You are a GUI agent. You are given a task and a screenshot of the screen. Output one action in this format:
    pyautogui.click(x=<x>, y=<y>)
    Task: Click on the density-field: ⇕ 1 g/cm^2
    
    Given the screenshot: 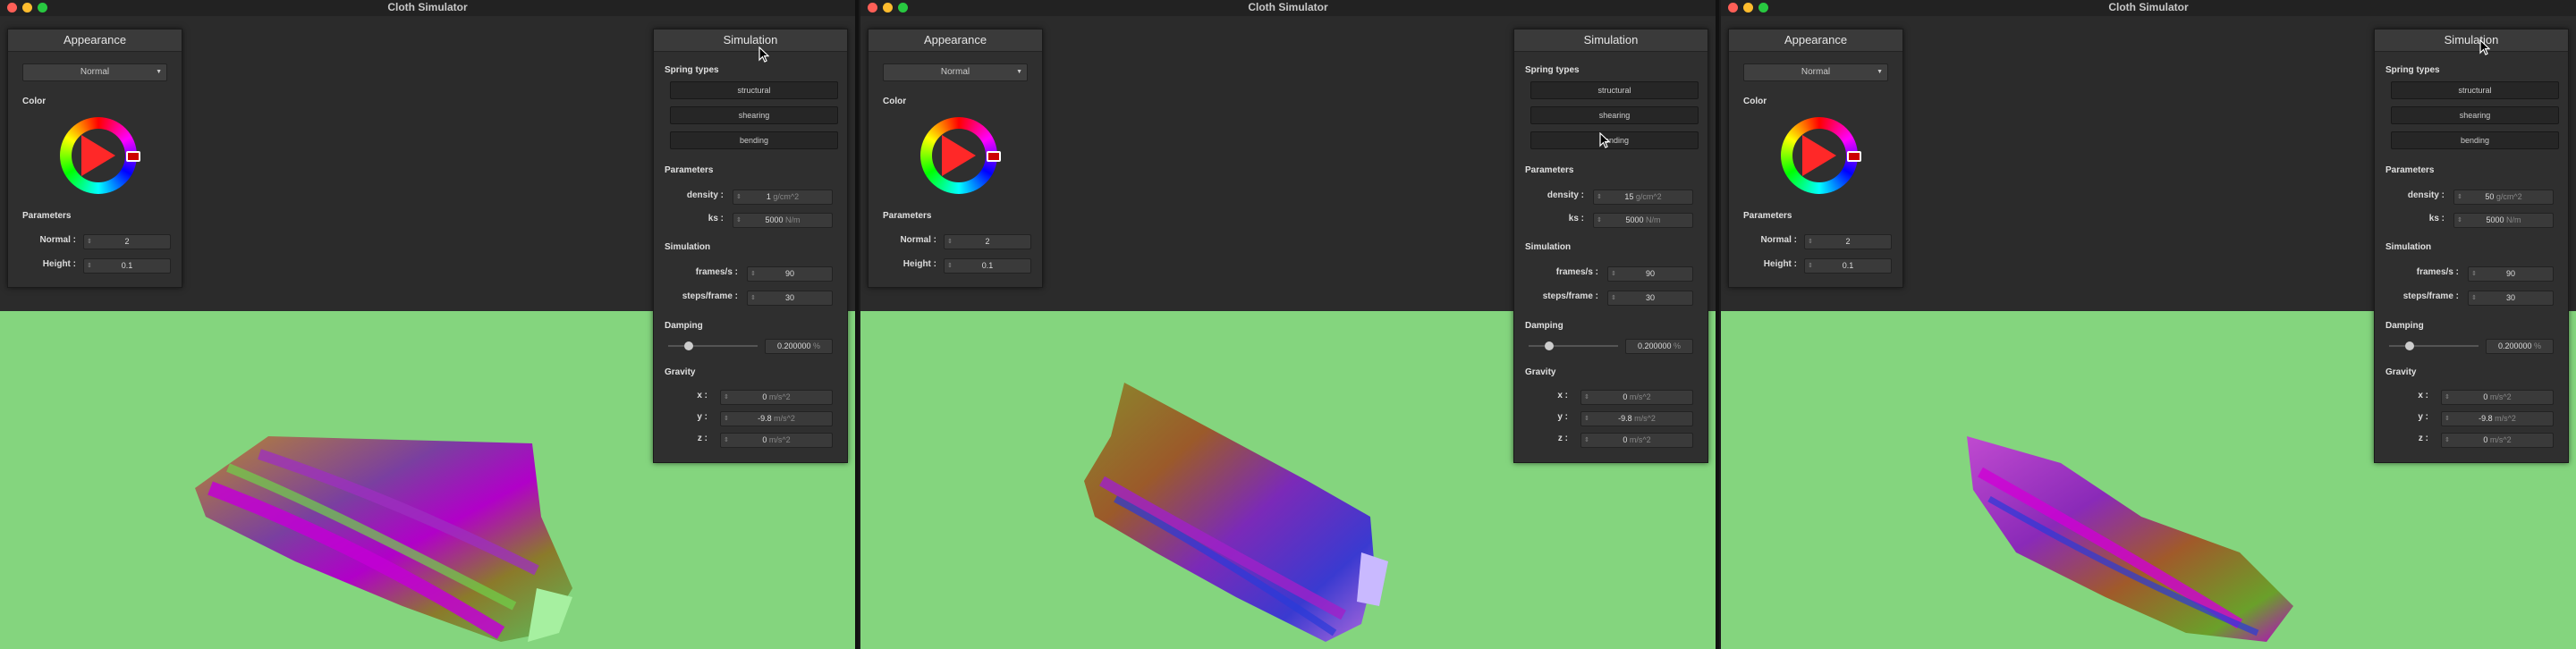 What is the action you would take?
    pyautogui.click(x=783, y=197)
    